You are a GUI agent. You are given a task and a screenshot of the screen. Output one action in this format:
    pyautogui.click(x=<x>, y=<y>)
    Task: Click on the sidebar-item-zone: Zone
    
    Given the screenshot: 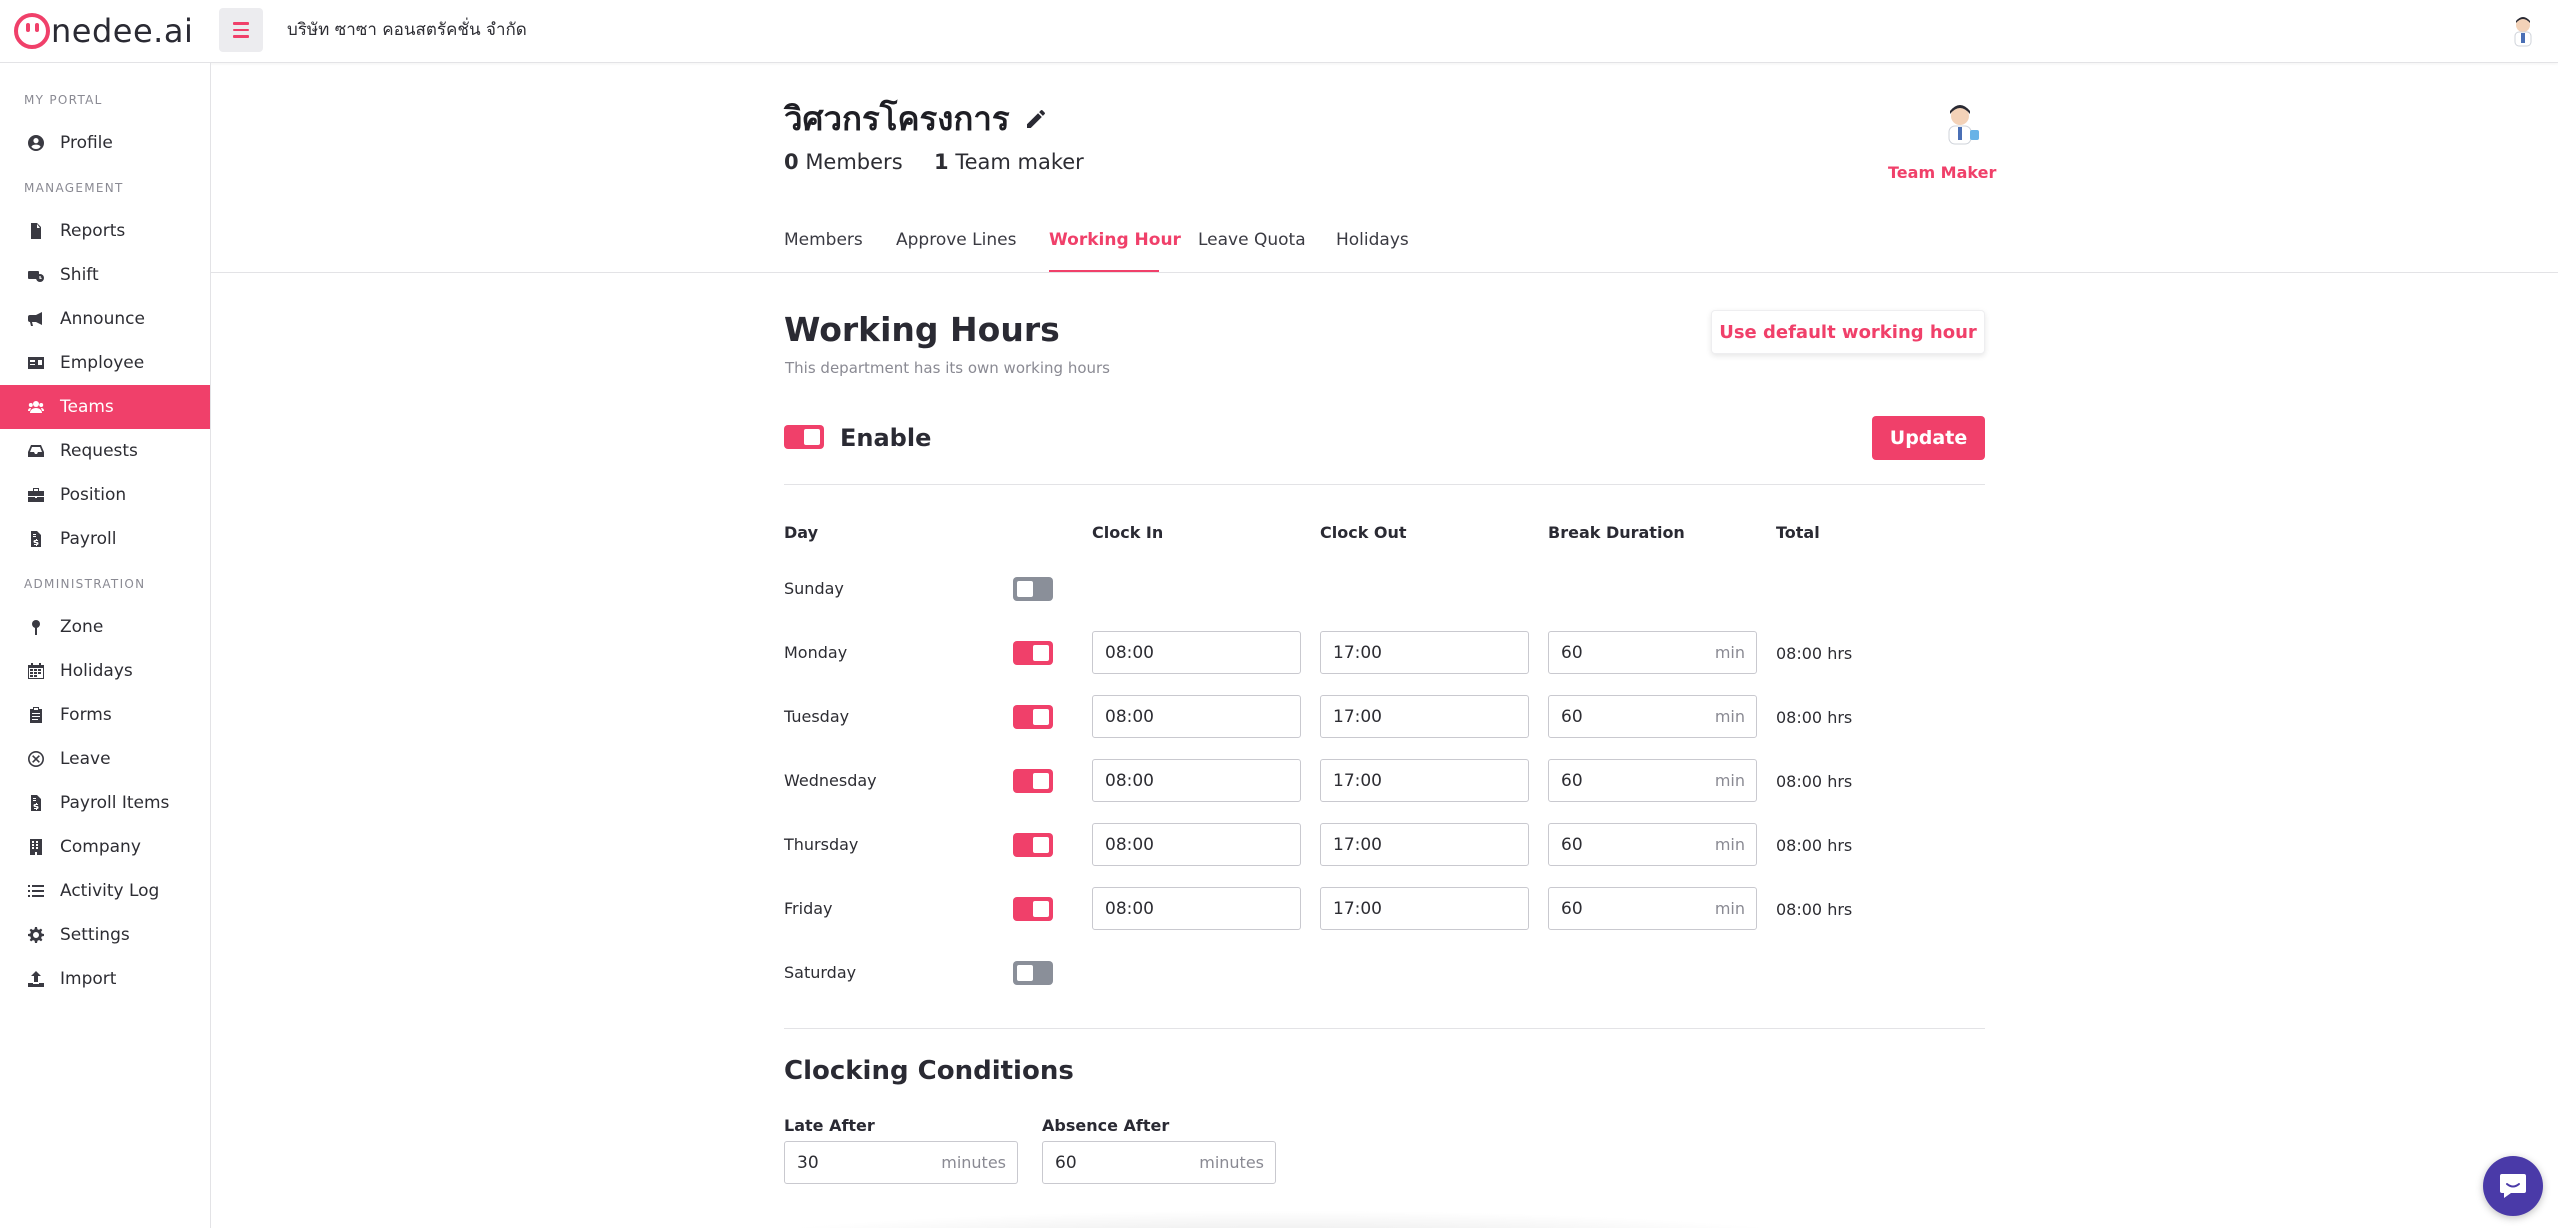 What is the action you would take?
    pyautogui.click(x=105, y=627)
    